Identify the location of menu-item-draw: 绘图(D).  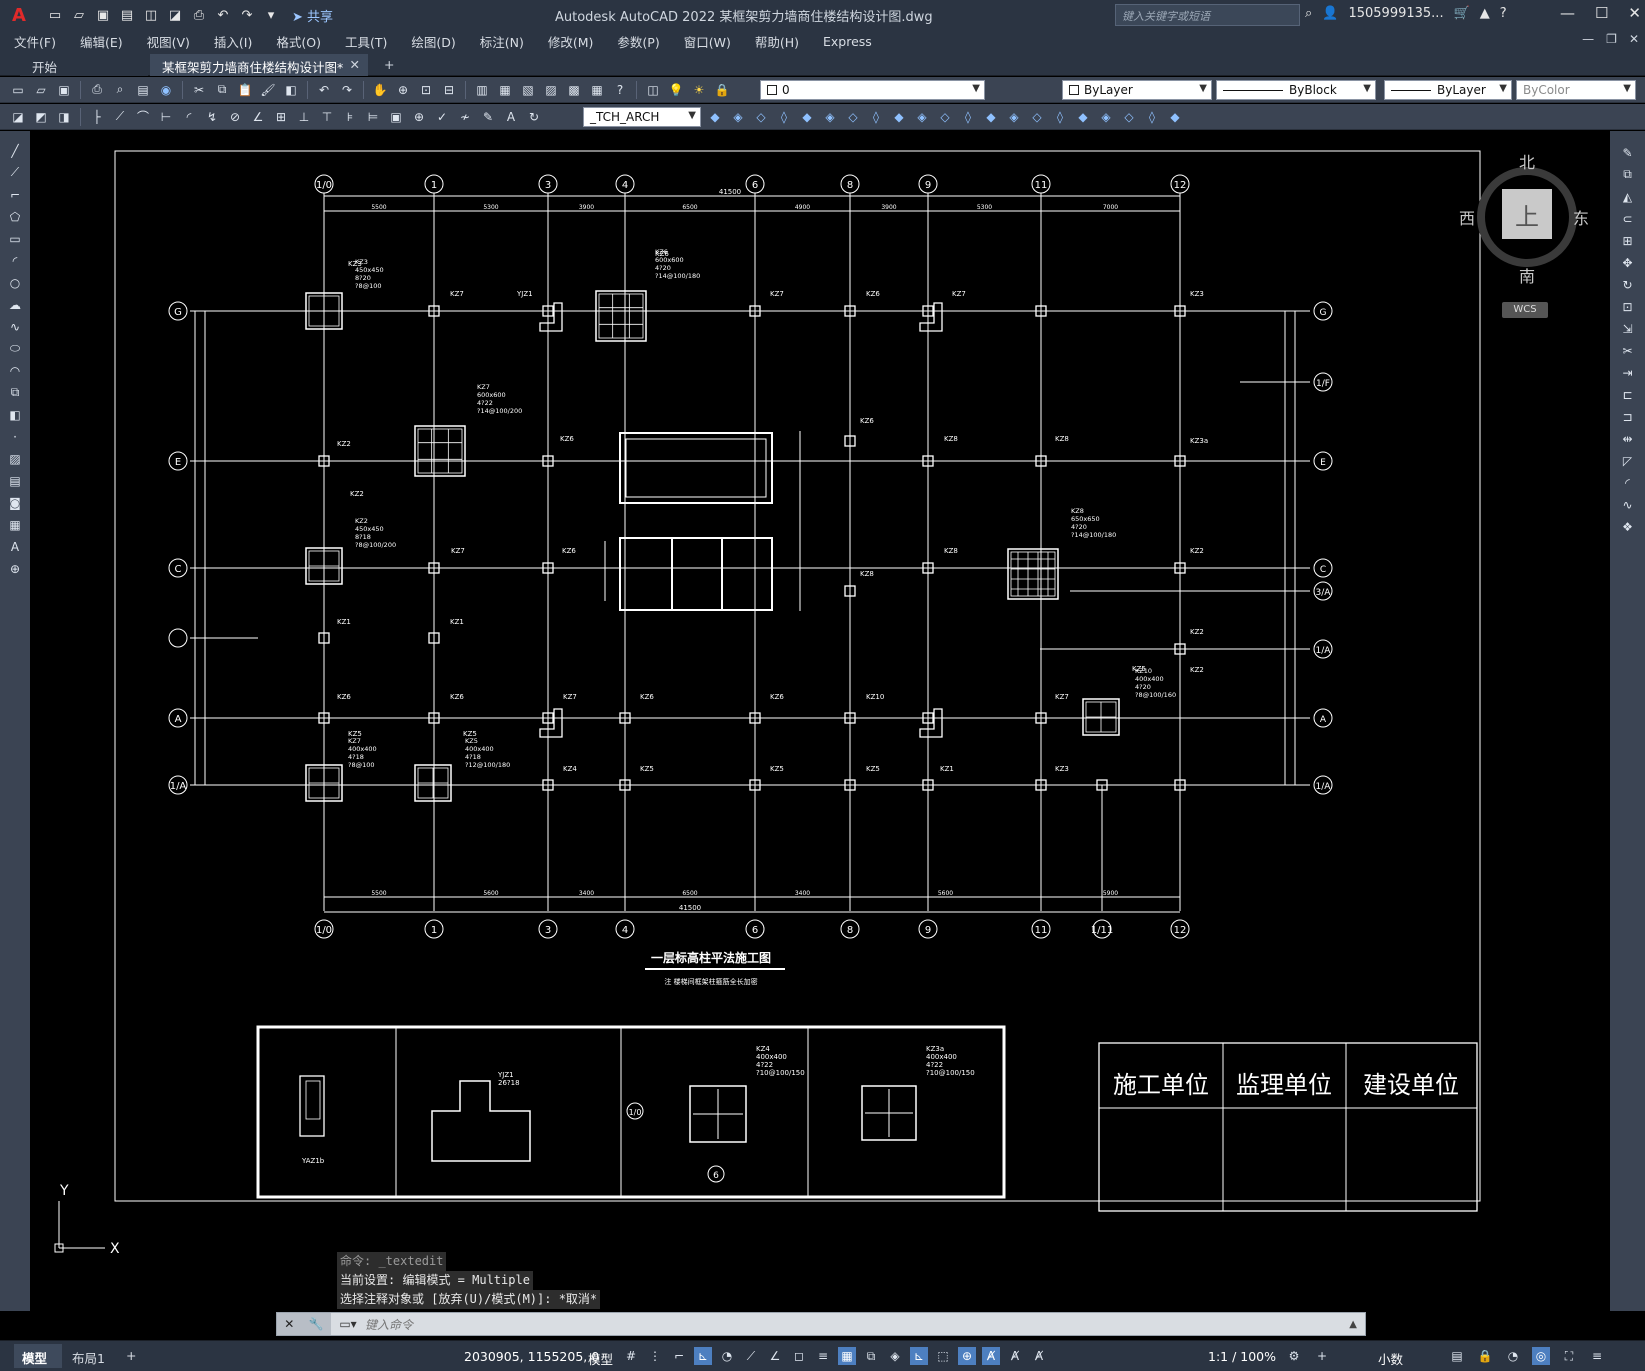
(433, 41).